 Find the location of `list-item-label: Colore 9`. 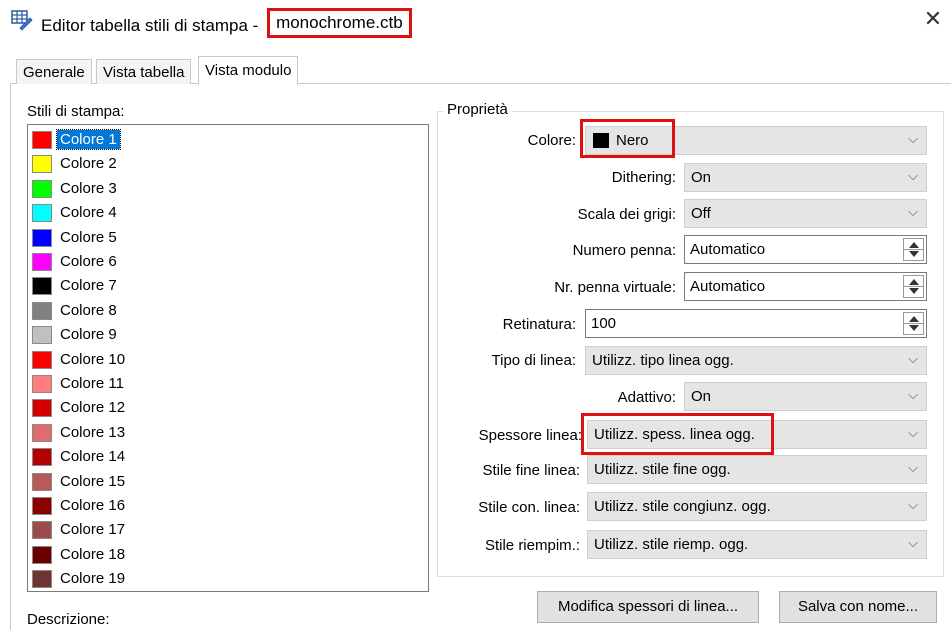

list-item-label: Colore 9 is located at coordinates (88, 335).